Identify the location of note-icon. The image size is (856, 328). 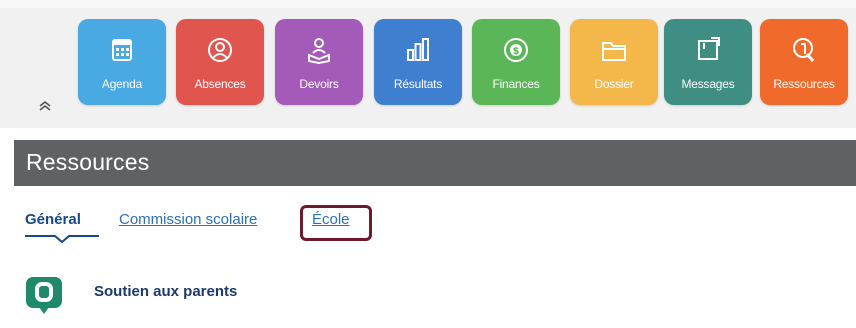
(708, 50).